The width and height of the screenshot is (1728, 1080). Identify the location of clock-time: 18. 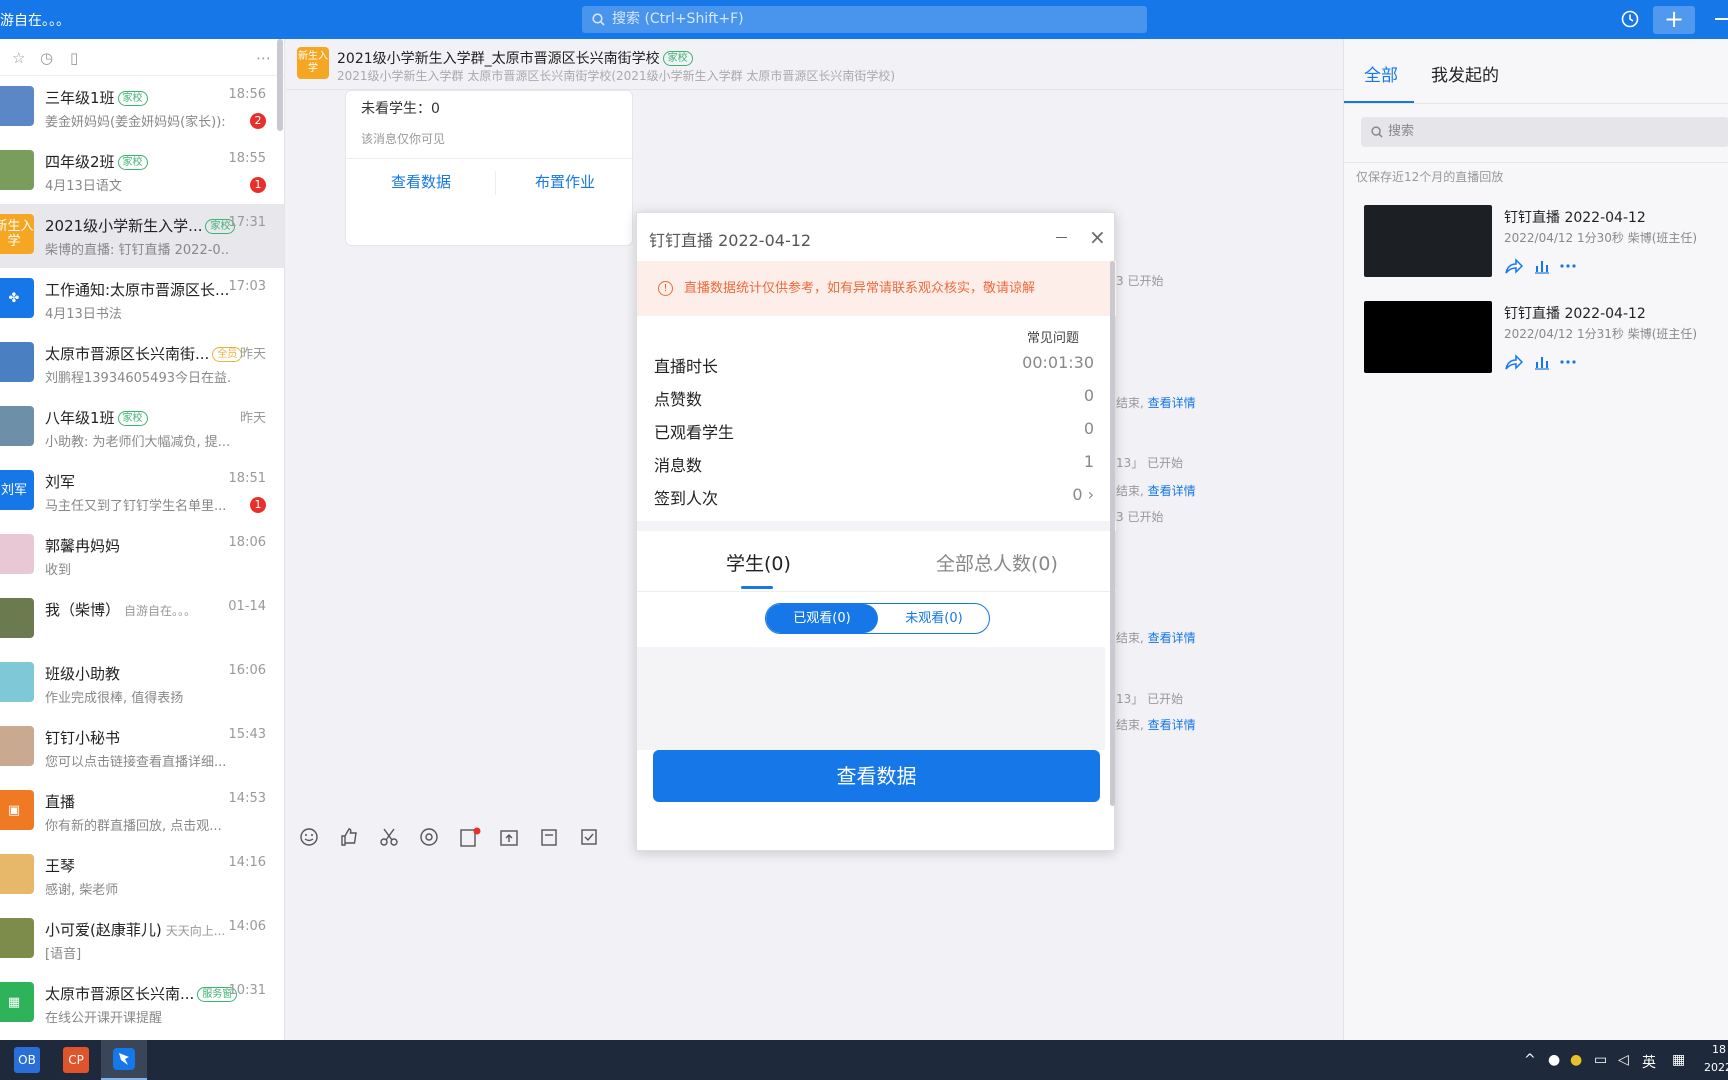
(1719, 1049).